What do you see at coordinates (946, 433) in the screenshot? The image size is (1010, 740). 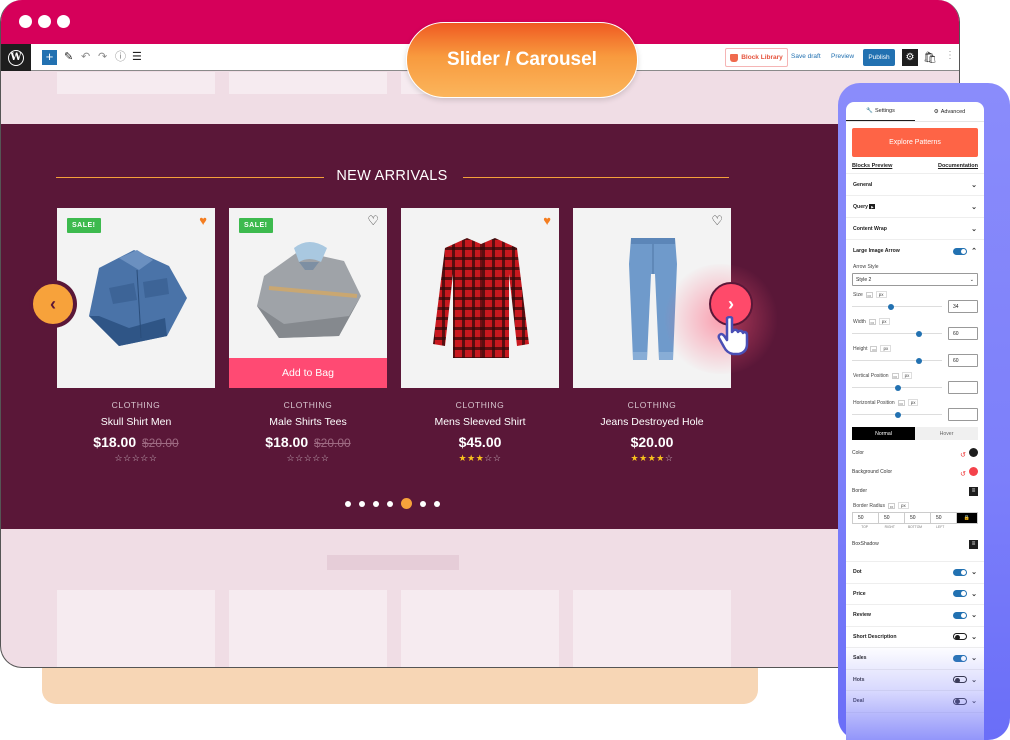 I see `state-hover-tab: Hover` at bounding box center [946, 433].